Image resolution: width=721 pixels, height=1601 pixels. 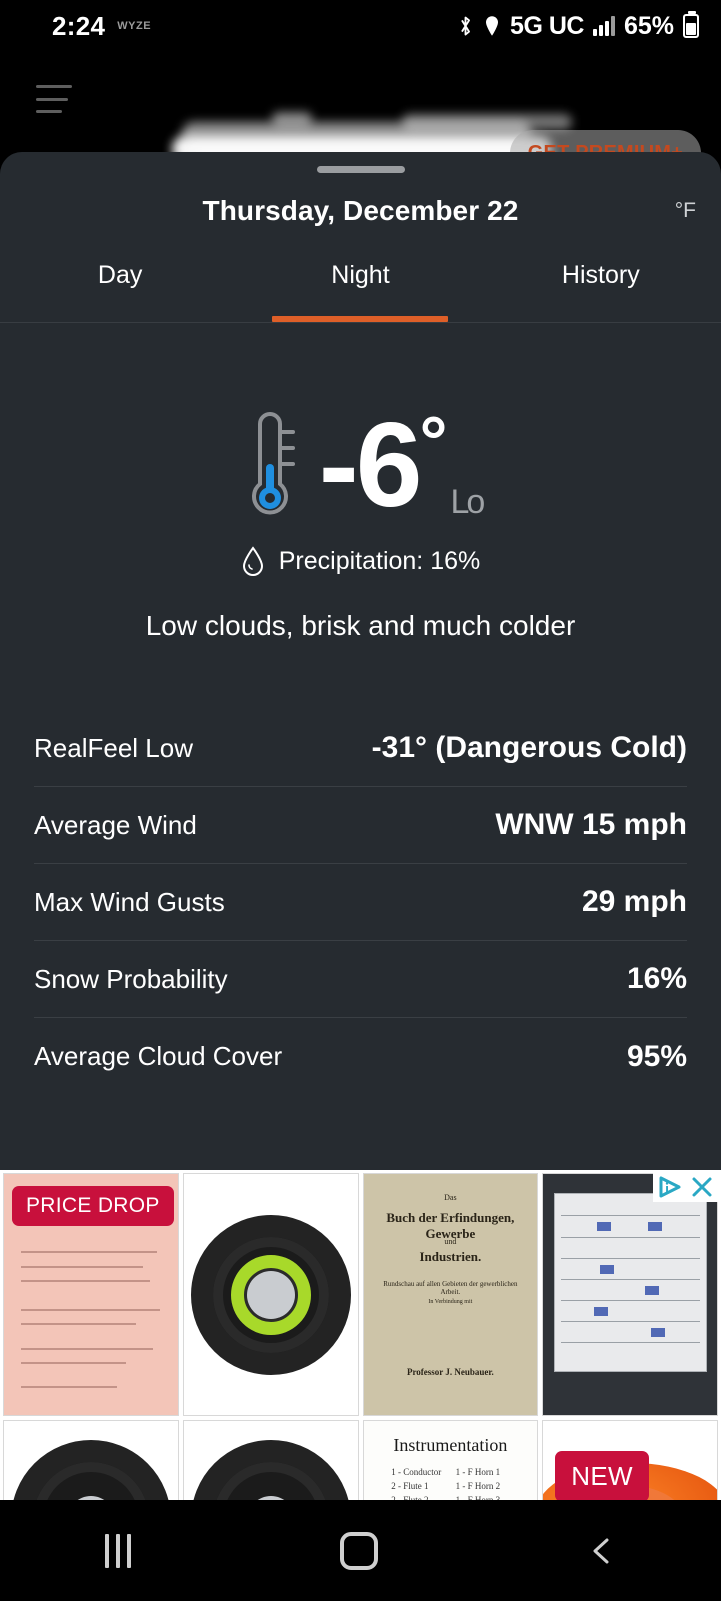 I want to click on new-badge: NEW, so click(x=602, y=1475).